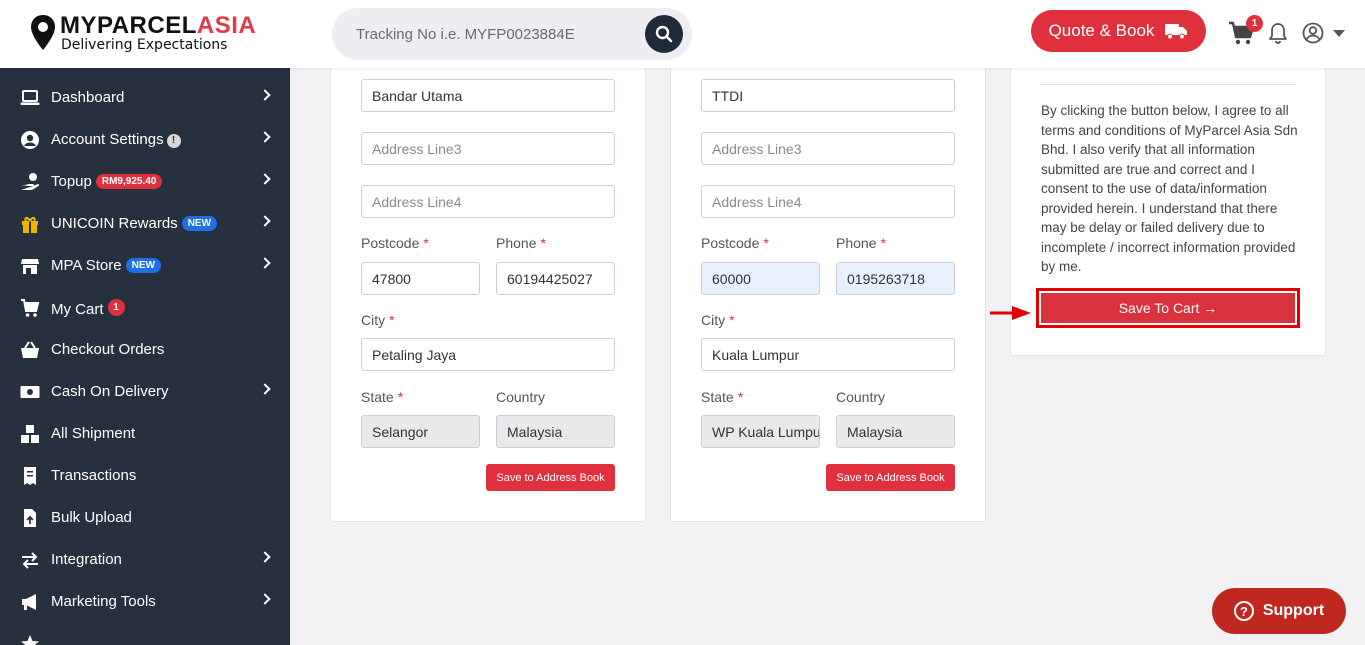 The image size is (1365, 645). Describe the element at coordinates (828, 148) in the screenshot. I see `receiver-address-line3-input: Address Line3` at that location.